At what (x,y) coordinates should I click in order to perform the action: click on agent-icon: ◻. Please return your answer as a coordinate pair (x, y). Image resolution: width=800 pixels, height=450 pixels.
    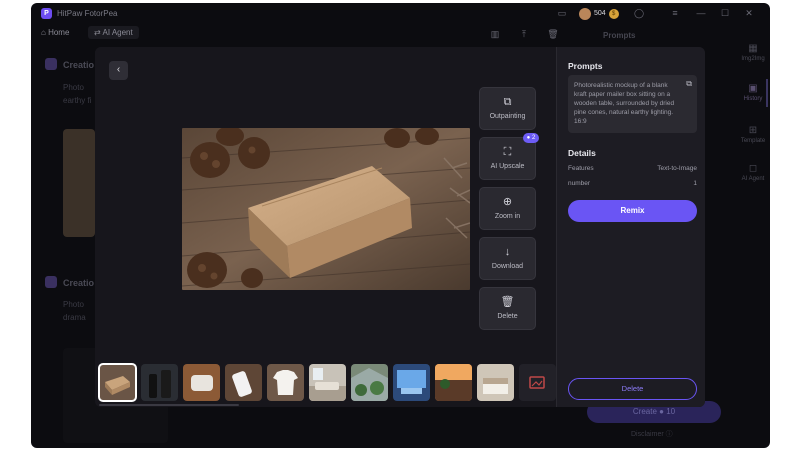
    Looking at the image, I should click on (753, 168).